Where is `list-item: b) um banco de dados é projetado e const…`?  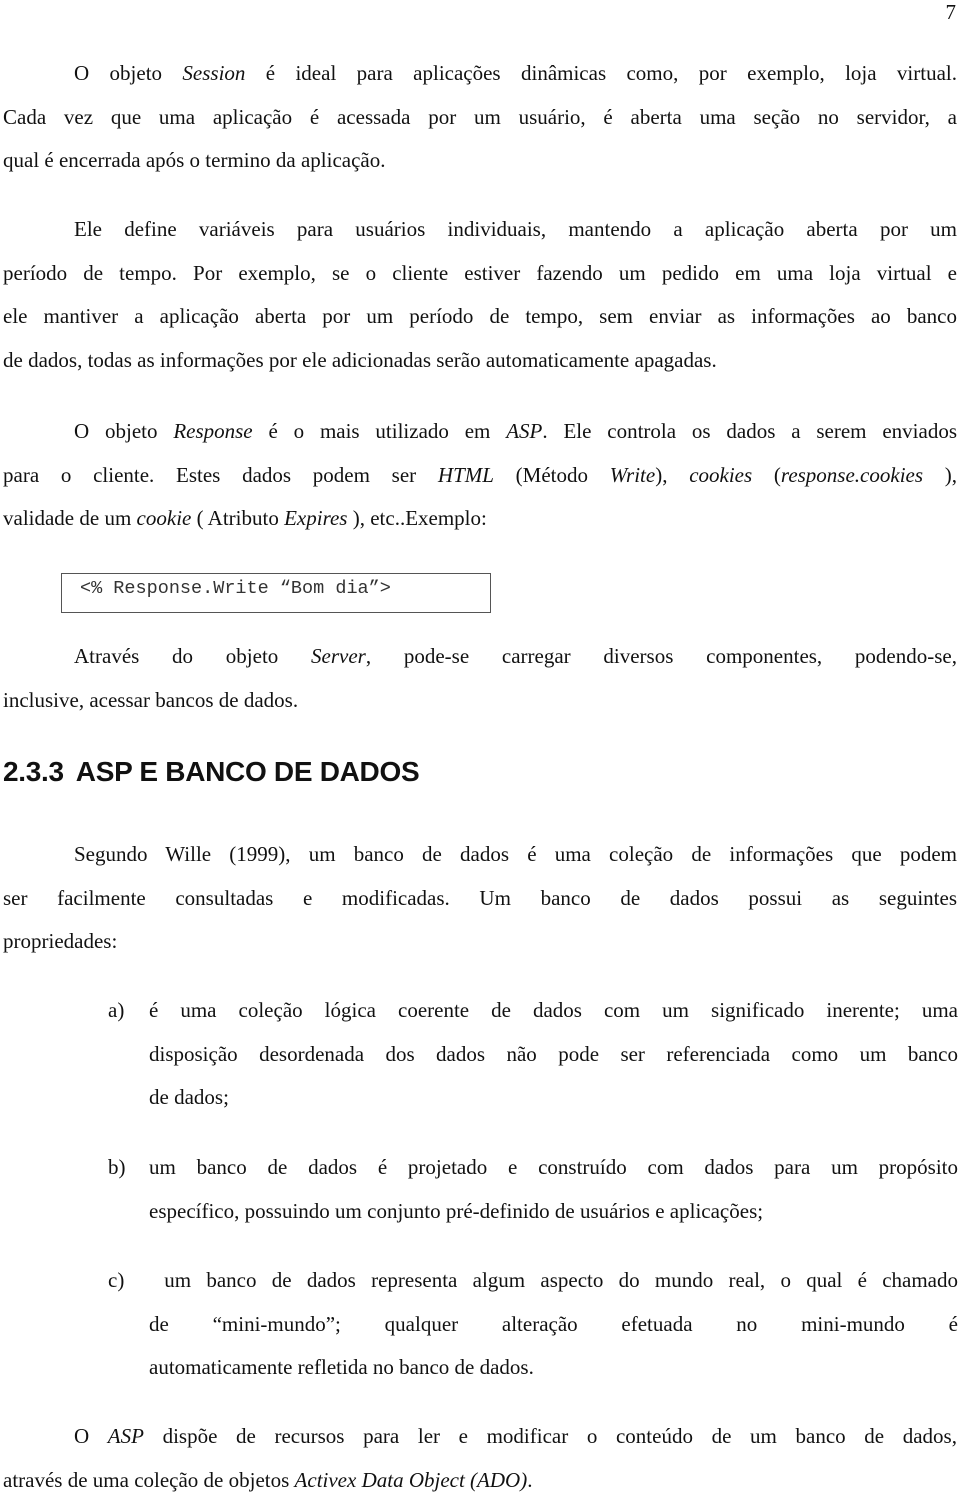
list-item: b) um banco de dados é projetado e const… is located at coordinates (533, 1189).